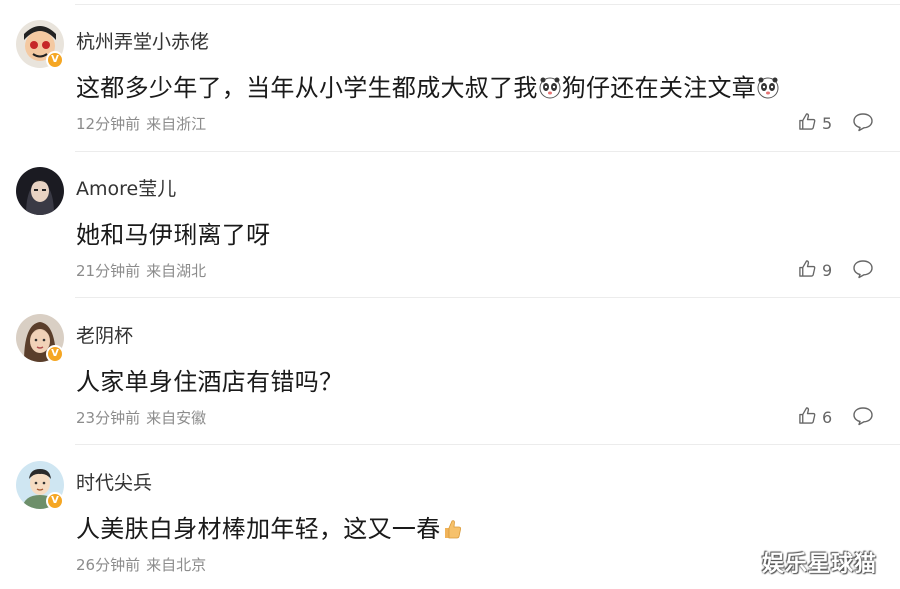 The image size is (900, 589). I want to click on comment-meta: 23分钟前 来自安徽, so click(141, 417).